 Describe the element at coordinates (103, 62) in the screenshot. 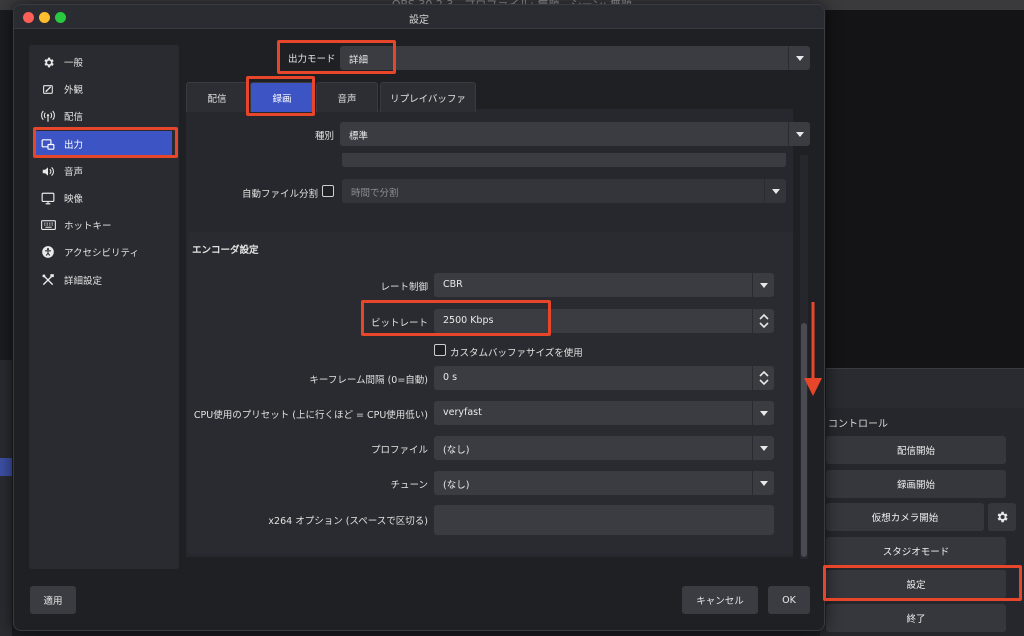

I see `sidebar-item-general: 一般` at that location.